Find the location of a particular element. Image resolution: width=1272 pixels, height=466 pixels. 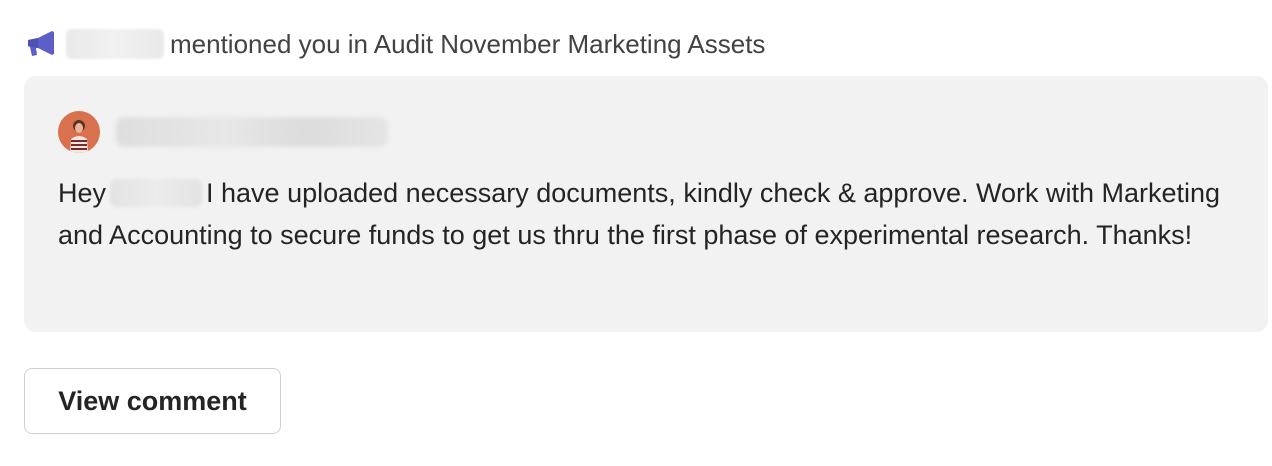

view-comment-button: View comment is located at coordinates (152, 401).